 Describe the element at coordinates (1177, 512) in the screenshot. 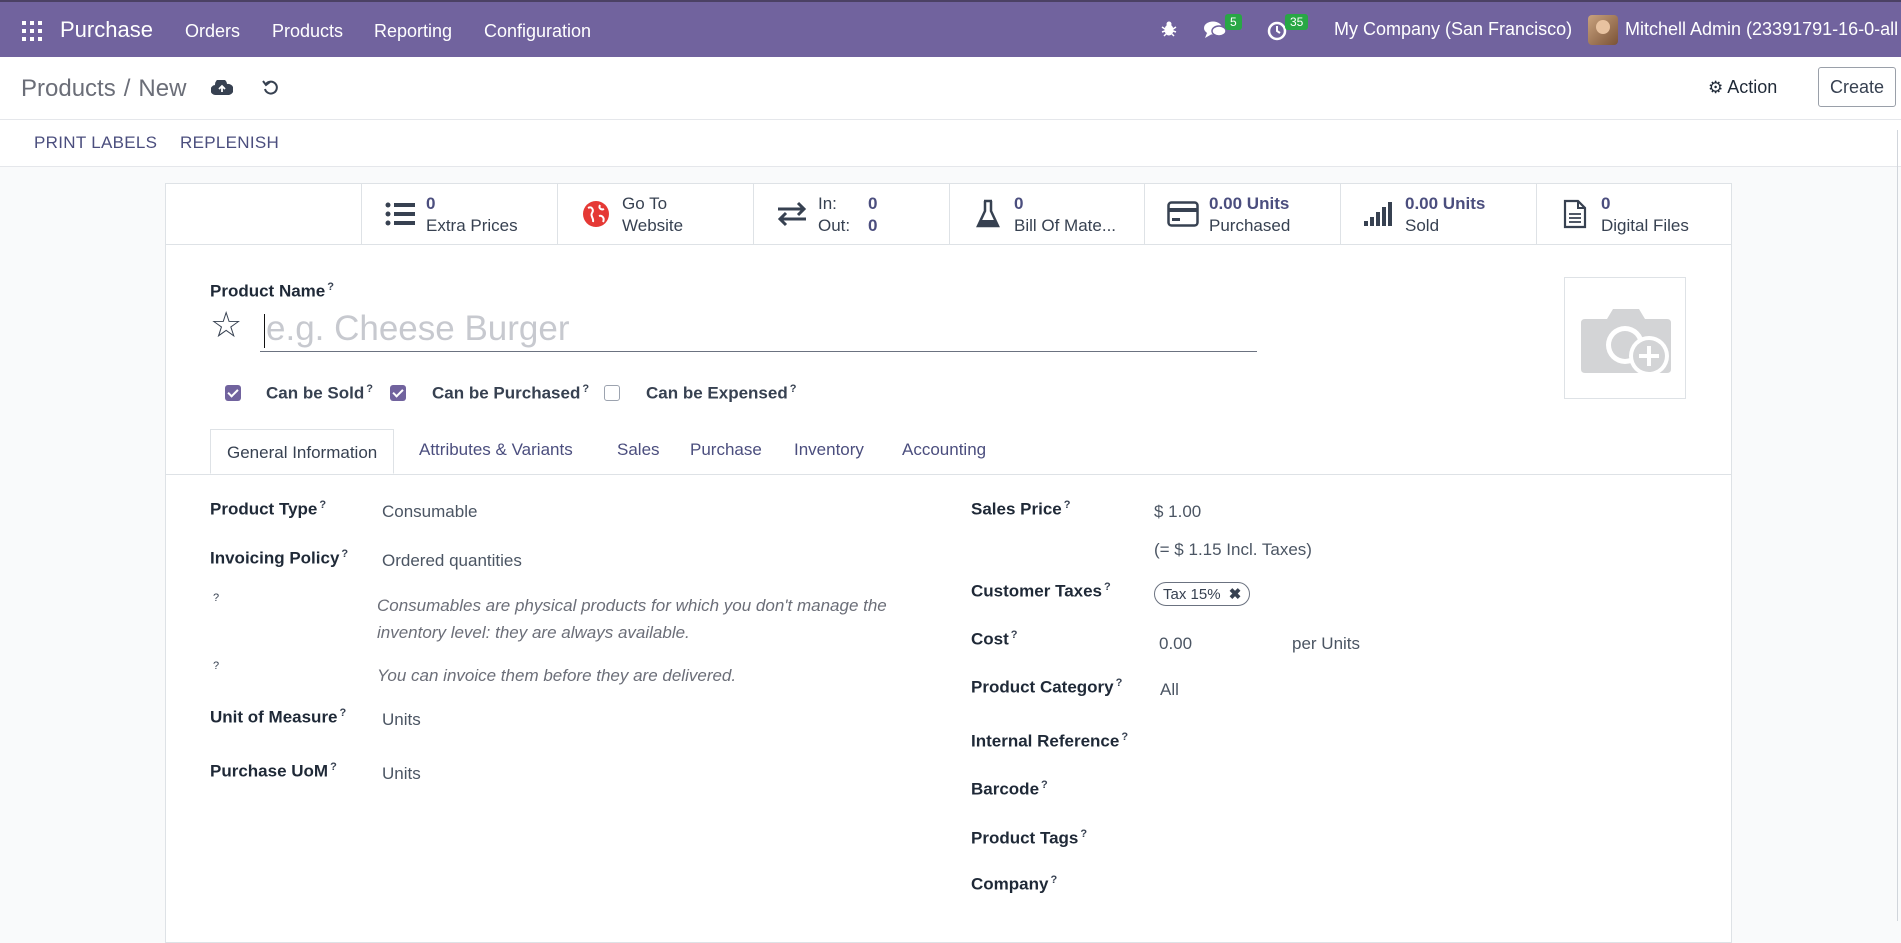

I see `sales-price-input: $ 1.00` at that location.